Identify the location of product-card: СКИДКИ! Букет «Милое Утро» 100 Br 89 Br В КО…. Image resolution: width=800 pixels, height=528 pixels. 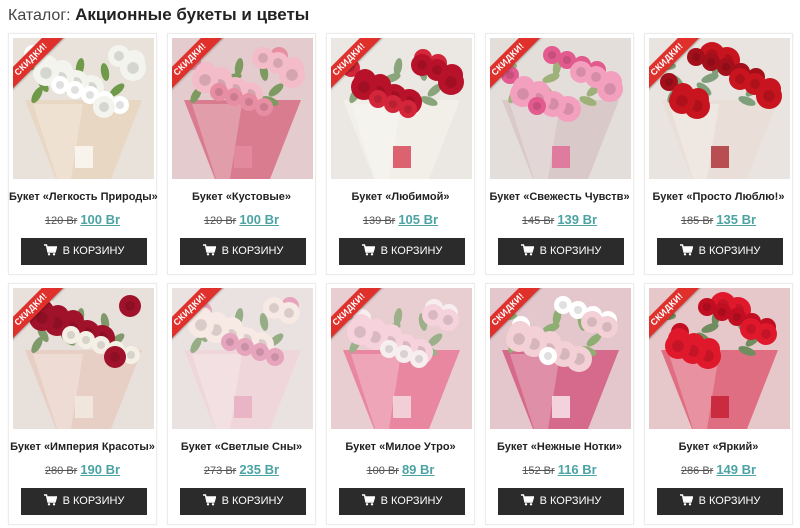
(400, 404).